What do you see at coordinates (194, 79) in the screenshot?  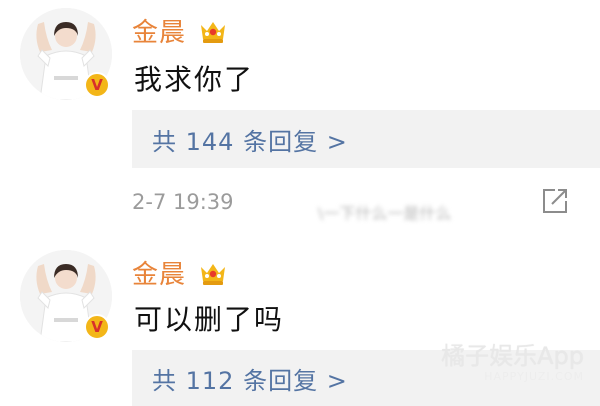 I see `comment-text: 我求你了` at bounding box center [194, 79].